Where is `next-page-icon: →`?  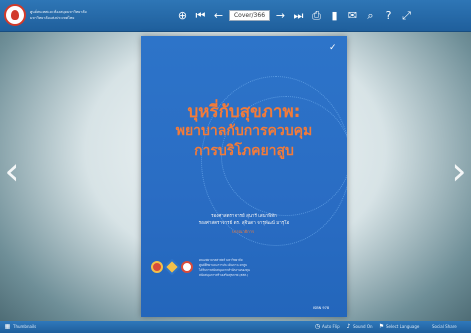
next-page-icon: → is located at coordinates (280, 15).